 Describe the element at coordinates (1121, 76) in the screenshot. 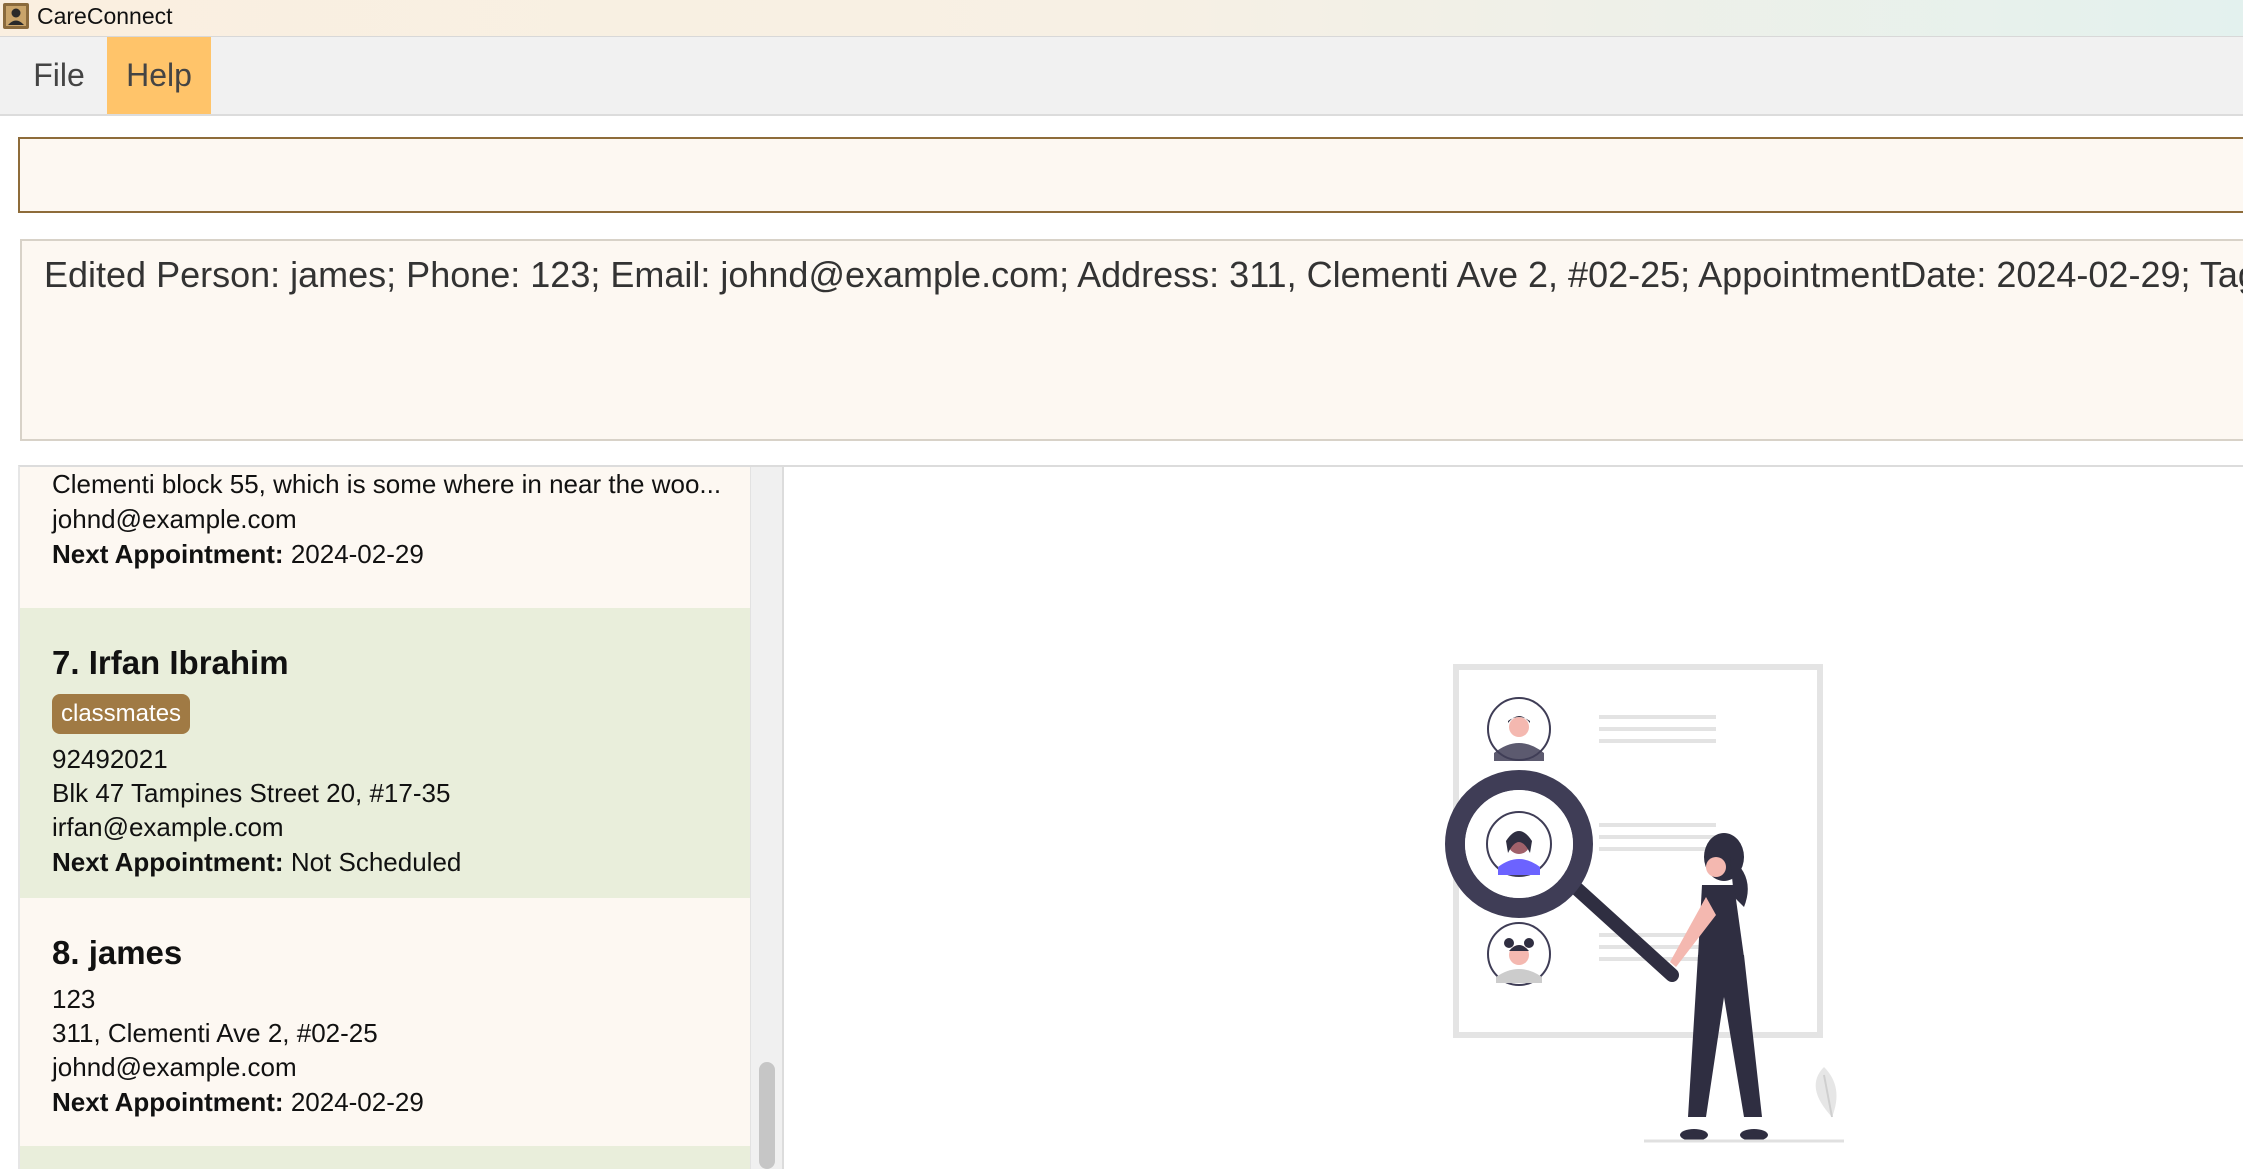

I see `menu-bar: File Help` at that location.